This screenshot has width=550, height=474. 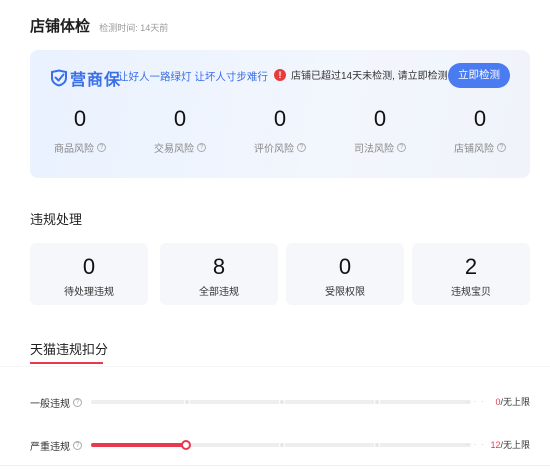 What do you see at coordinates (80, 147) in the screenshot?
I see `risk-label: 商品风险?` at bounding box center [80, 147].